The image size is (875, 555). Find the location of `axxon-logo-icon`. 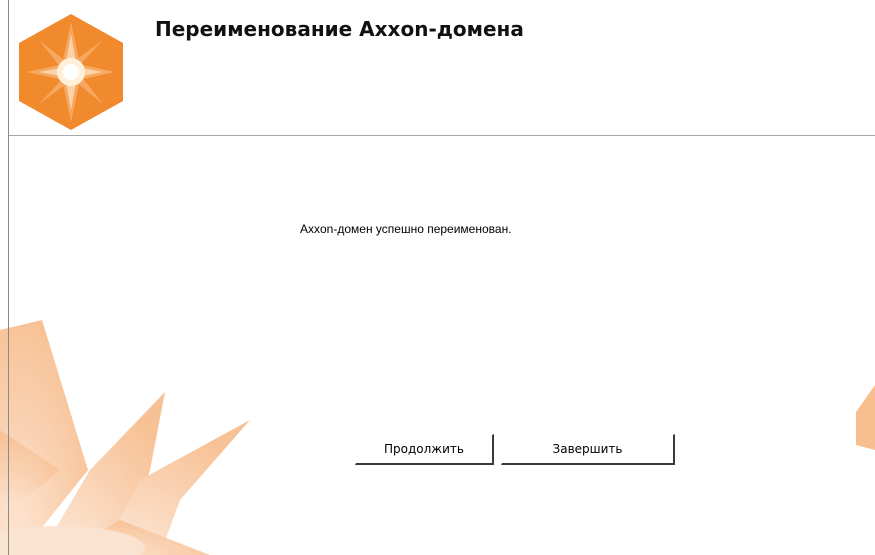

axxon-logo-icon is located at coordinates (71, 72).